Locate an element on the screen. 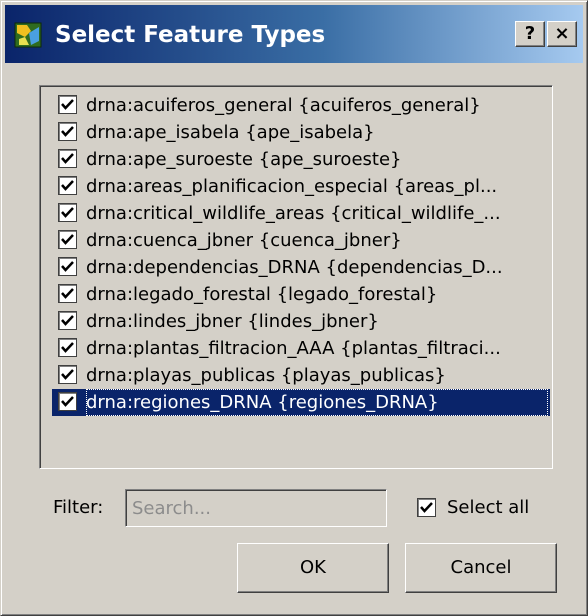 This screenshot has width=588, height=616. cancel-button: Cancel is located at coordinates (481, 568).